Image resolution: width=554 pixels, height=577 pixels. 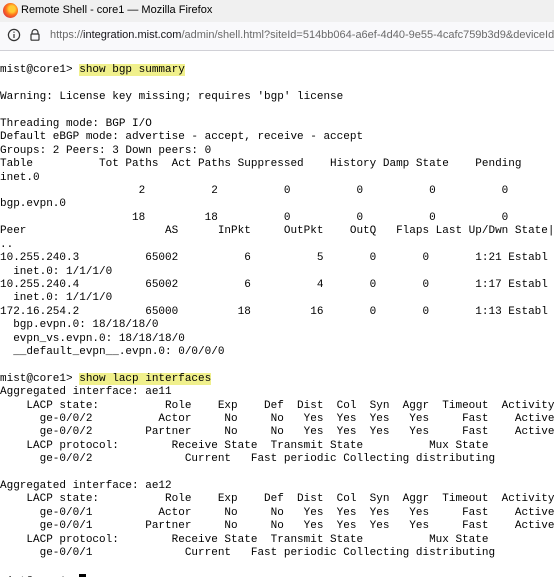 I want to click on terminal-line: 2 2 0 0 0 0, so click(x=254, y=191).